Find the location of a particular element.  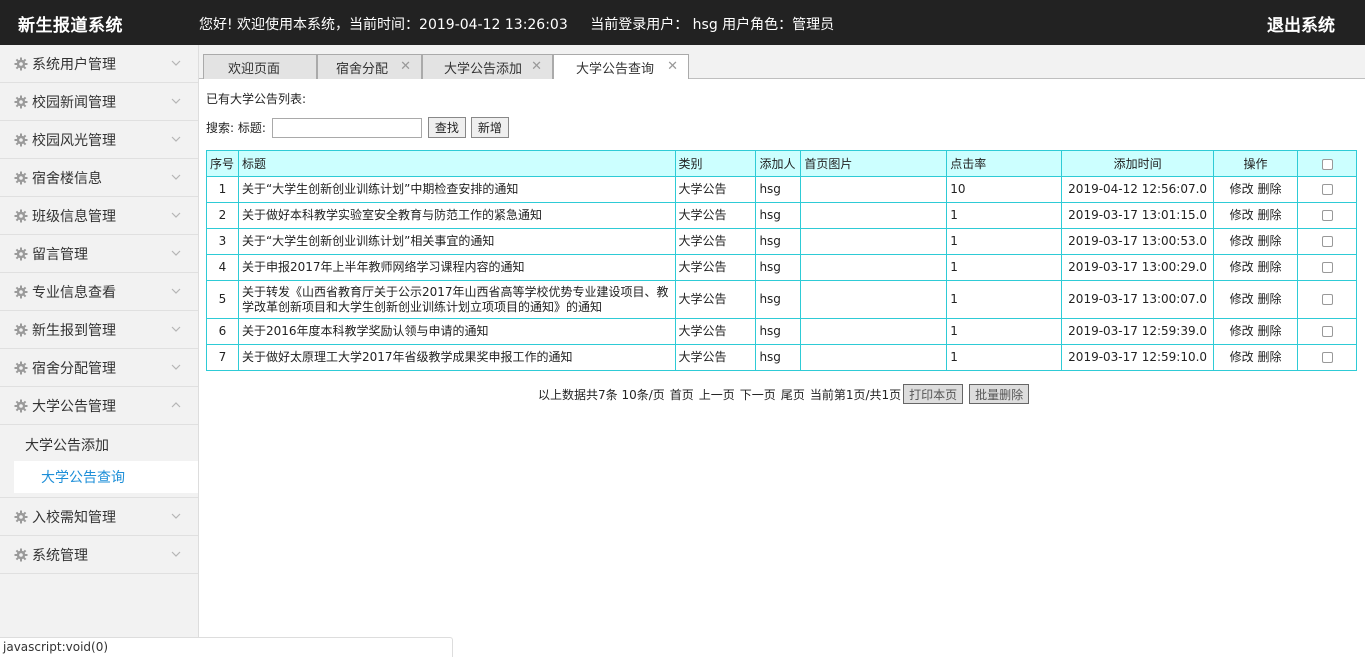

select-all-checkbox is located at coordinates (1327, 164).